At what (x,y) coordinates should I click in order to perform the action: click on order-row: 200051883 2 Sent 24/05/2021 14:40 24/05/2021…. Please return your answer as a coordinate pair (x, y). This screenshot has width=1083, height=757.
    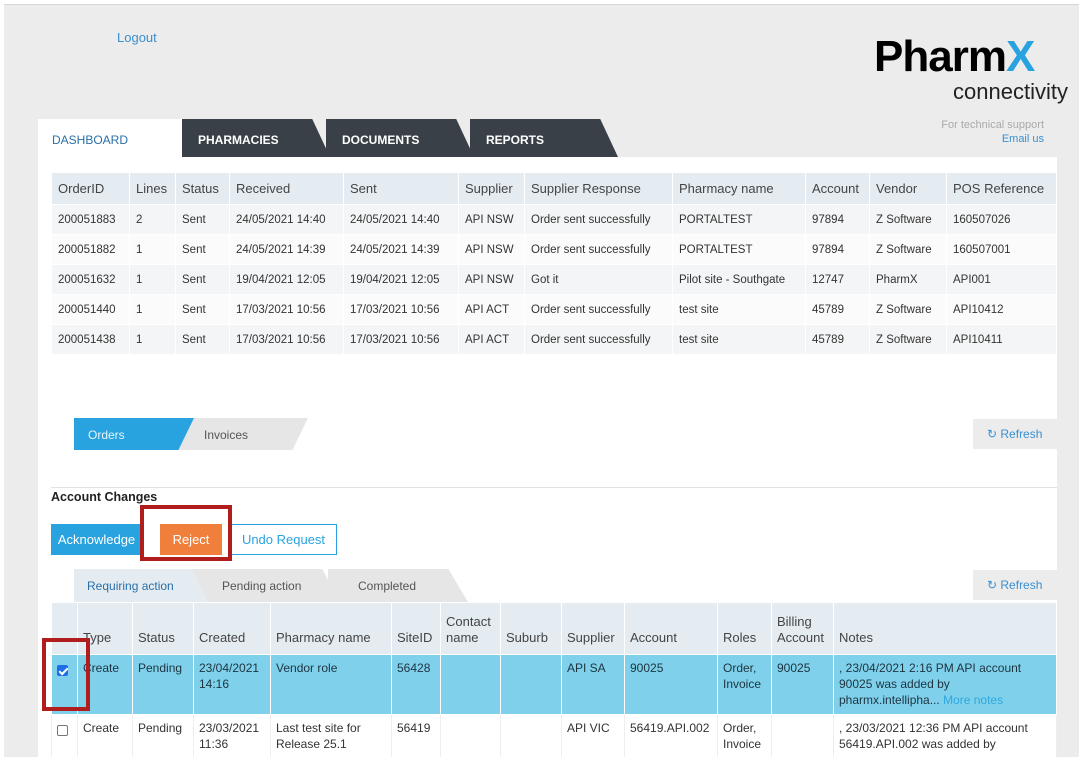
    Looking at the image, I should click on (554, 219).